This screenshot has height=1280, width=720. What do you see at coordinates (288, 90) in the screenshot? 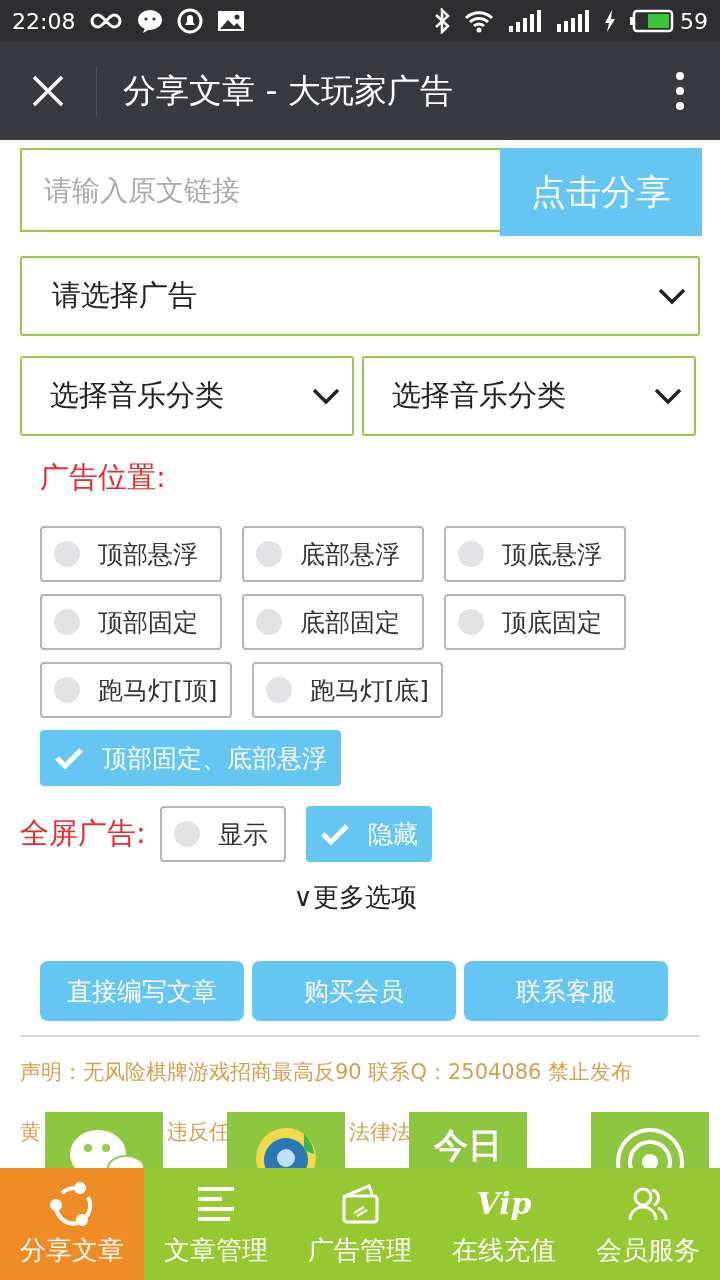
I see `page-title: 分享文章 - 大玩家广告` at bounding box center [288, 90].